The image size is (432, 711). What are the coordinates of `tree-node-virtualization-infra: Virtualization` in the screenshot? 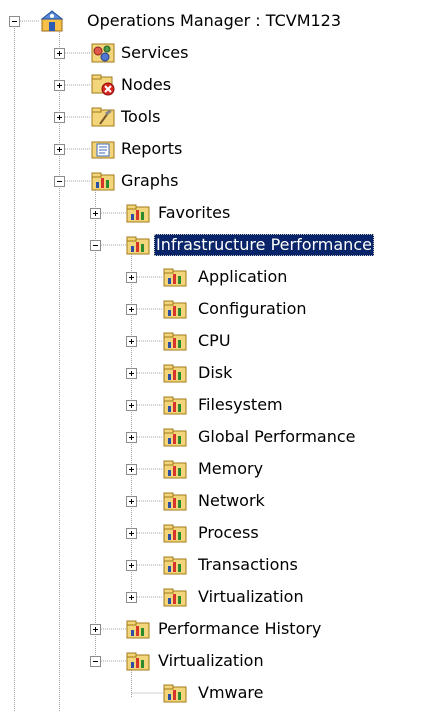 It's located at (216, 597).